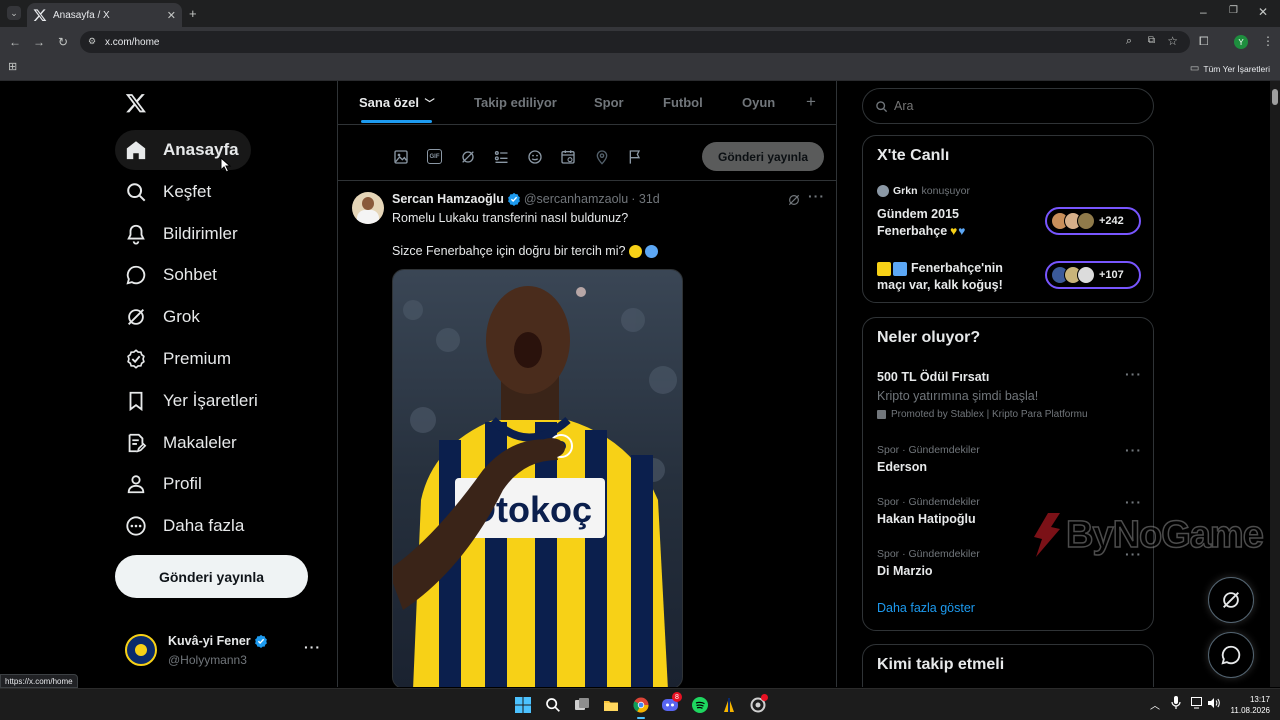 This screenshot has height=720, width=1280. Describe the element at coordinates (192, 401) in the screenshot. I see `nav-item-bookmarks: Yer İşaretleri` at that location.